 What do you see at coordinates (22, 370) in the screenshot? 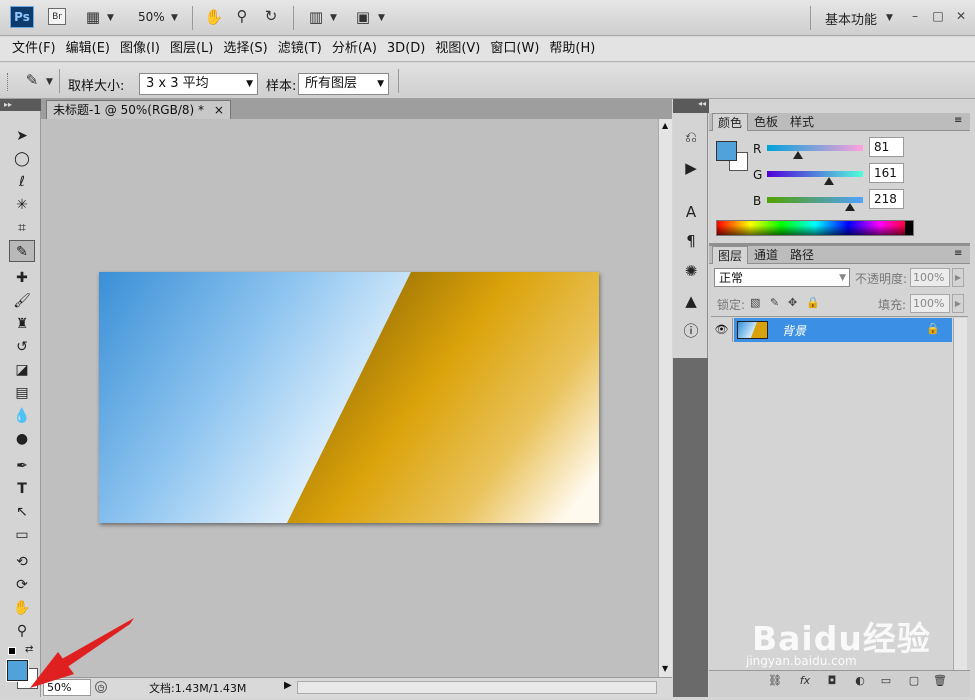
I see `eraser-tool-icon: ◪` at bounding box center [22, 370].